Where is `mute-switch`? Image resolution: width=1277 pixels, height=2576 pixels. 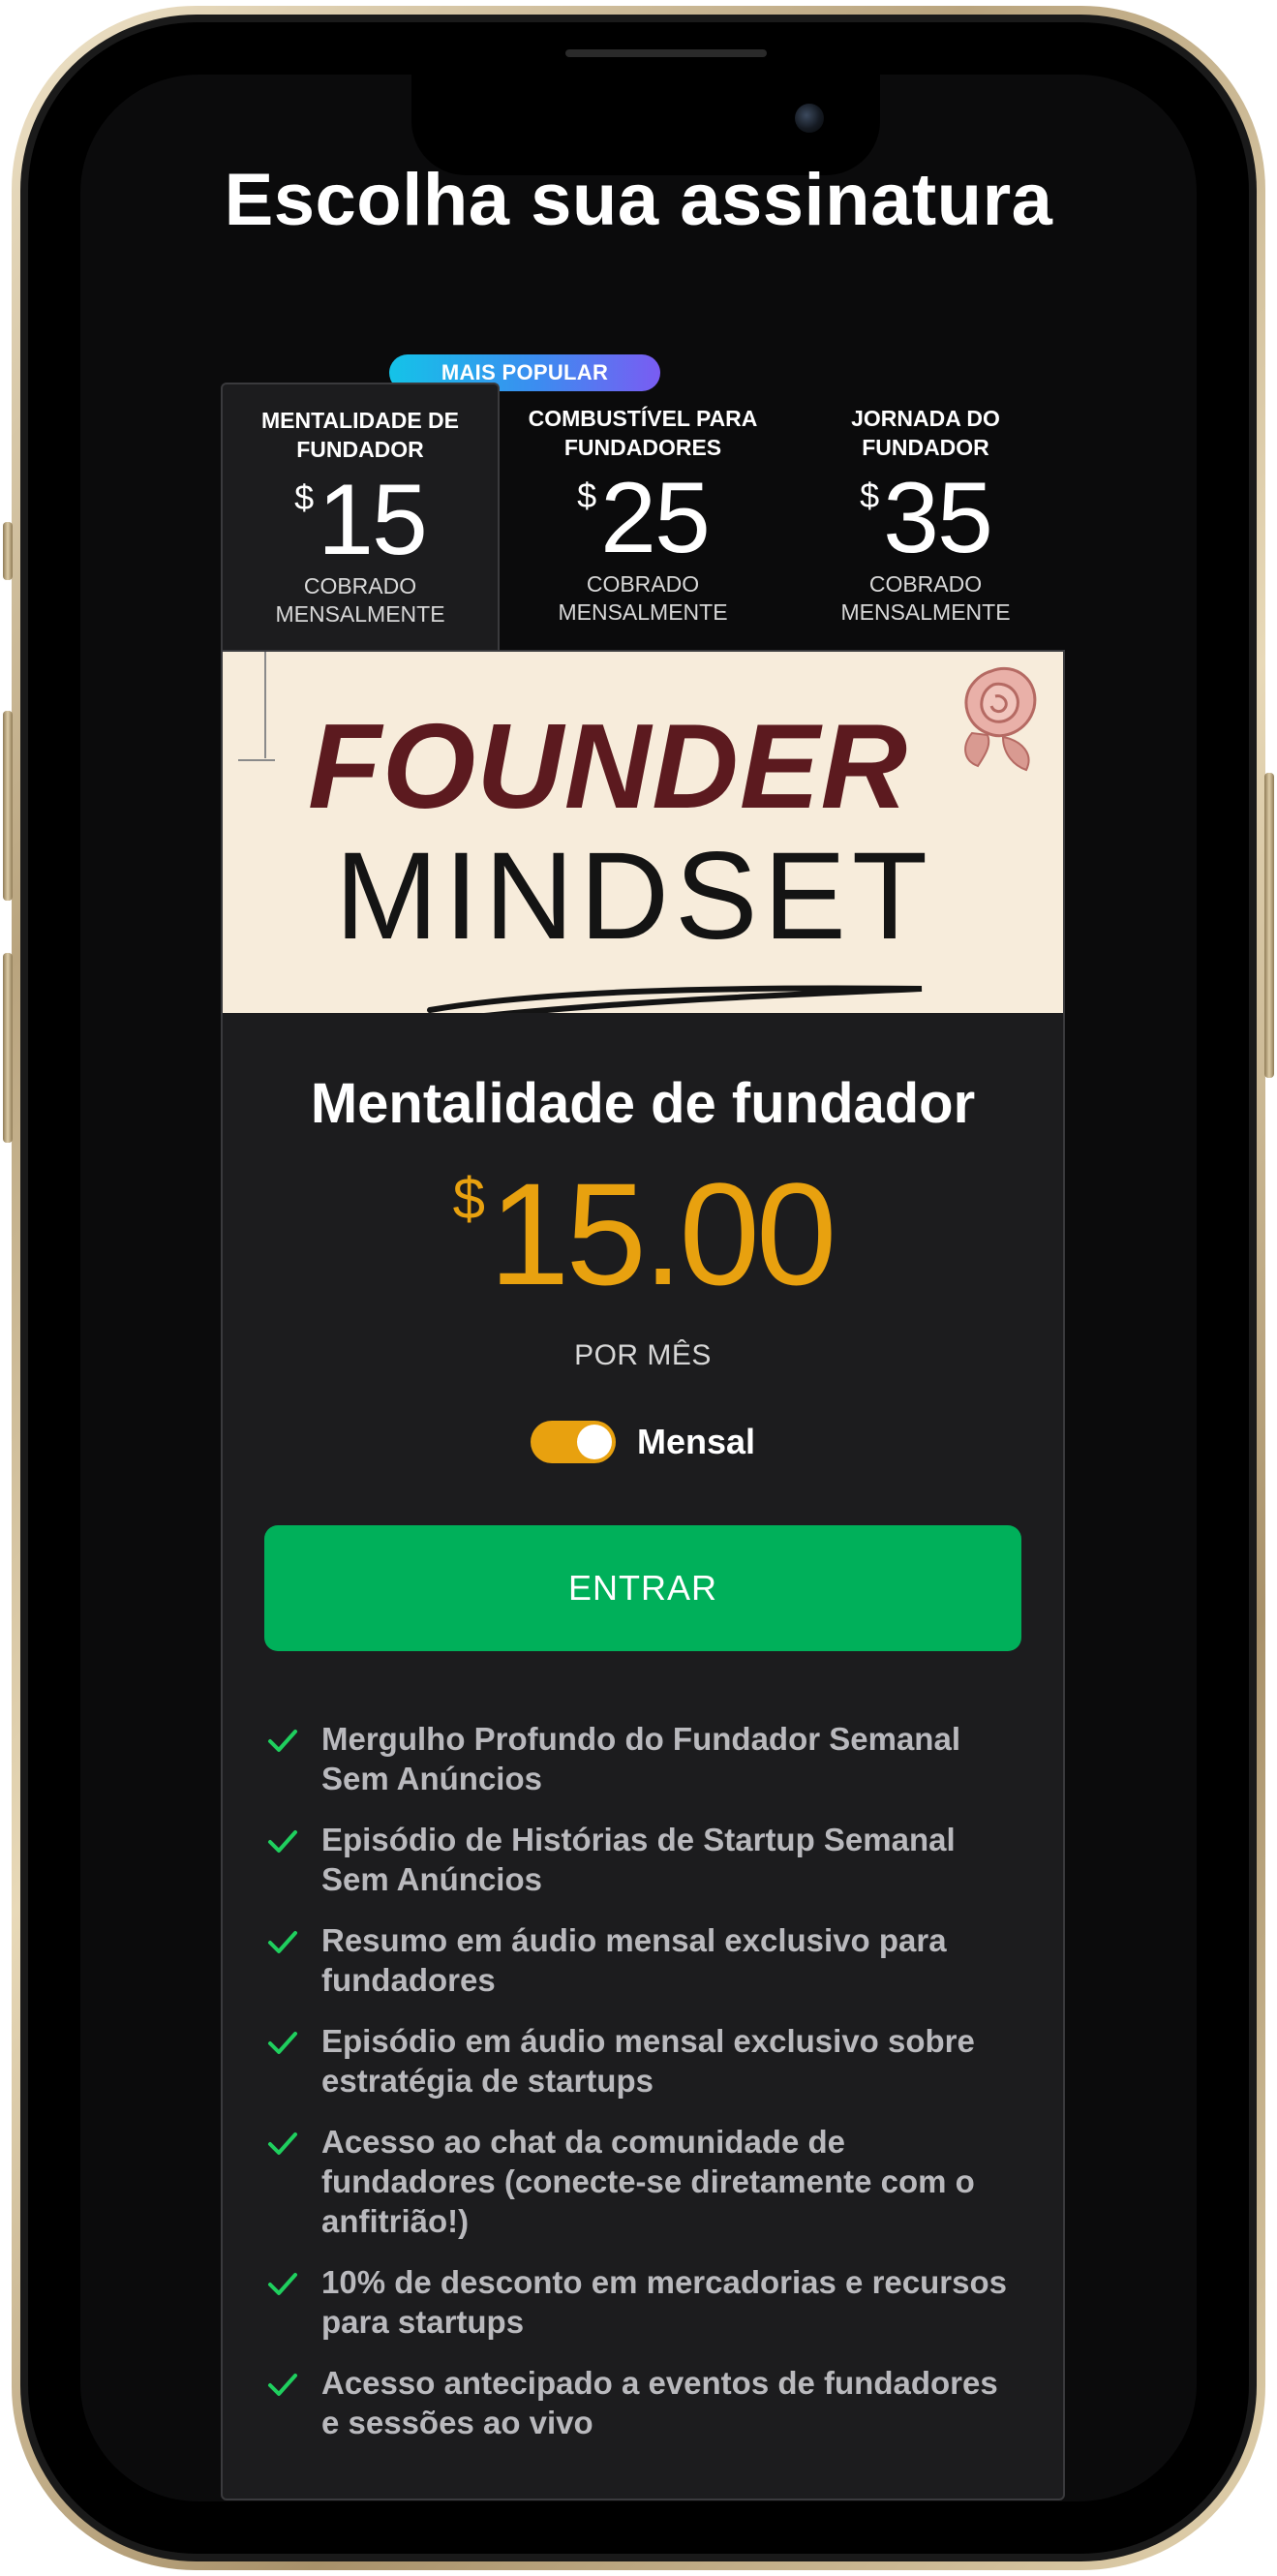
mute-switch is located at coordinates (8, 551).